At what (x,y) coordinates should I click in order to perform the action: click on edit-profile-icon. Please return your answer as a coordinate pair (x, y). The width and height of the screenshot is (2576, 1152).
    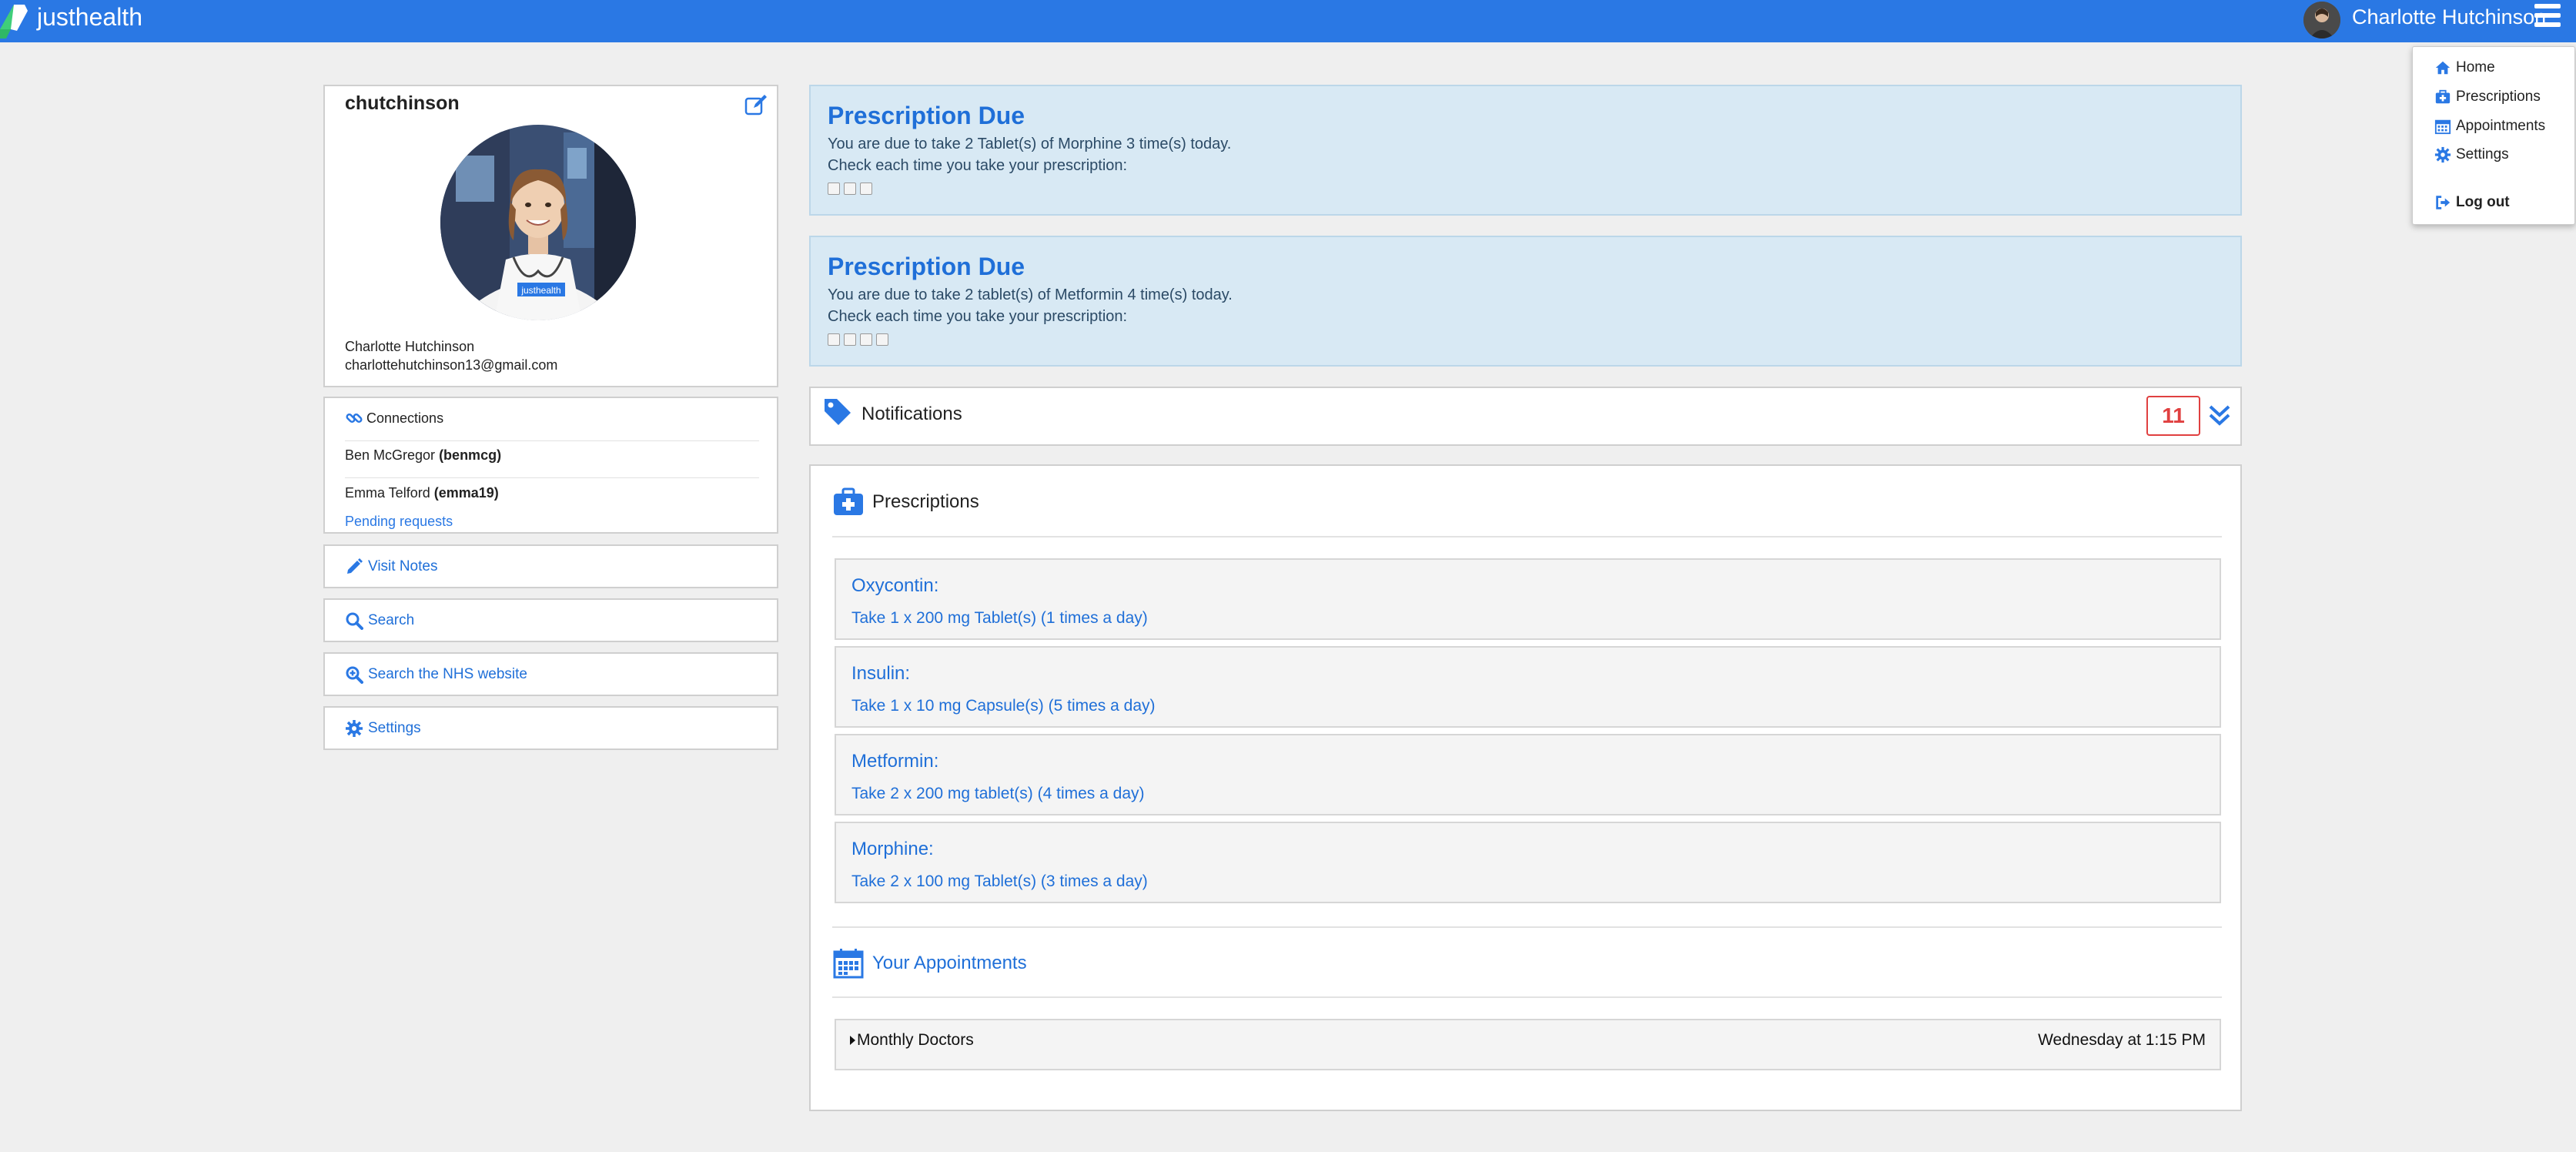
    Looking at the image, I should click on (756, 105).